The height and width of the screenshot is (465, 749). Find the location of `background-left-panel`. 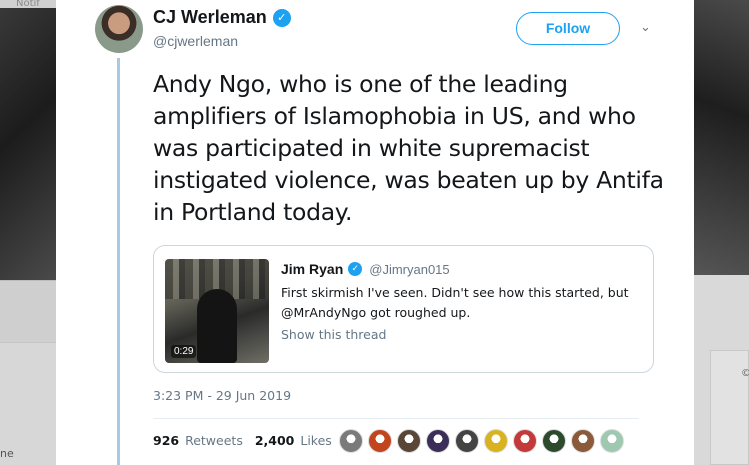

background-left-panel is located at coordinates (28, 311).